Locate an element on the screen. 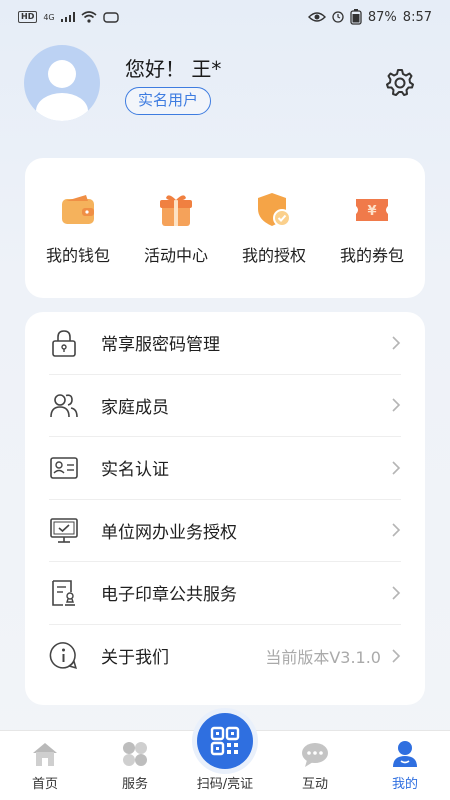 The width and height of the screenshot is (450, 800). settings-button is located at coordinates (400, 83).